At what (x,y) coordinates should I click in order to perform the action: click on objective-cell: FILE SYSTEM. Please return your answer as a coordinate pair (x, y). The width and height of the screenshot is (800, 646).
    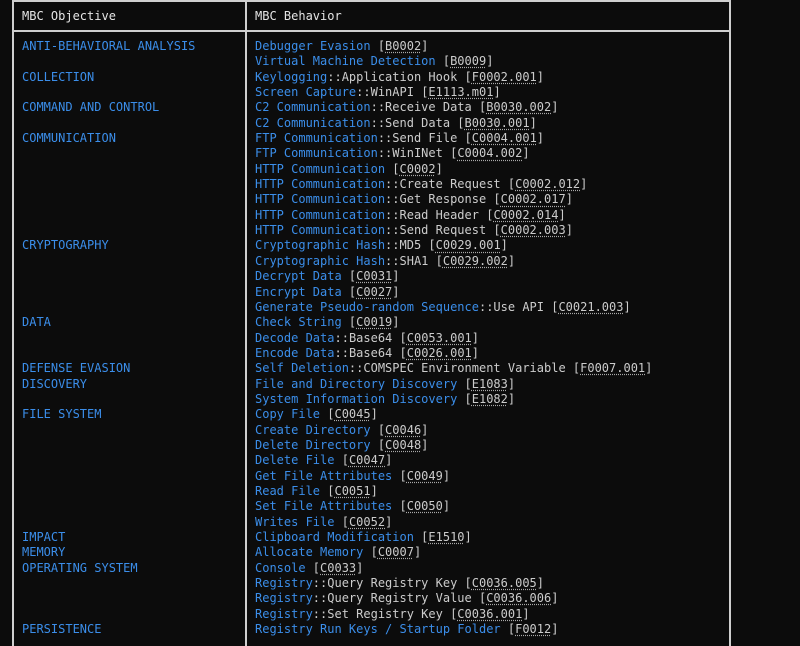
    Looking at the image, I should click on (132, 414).